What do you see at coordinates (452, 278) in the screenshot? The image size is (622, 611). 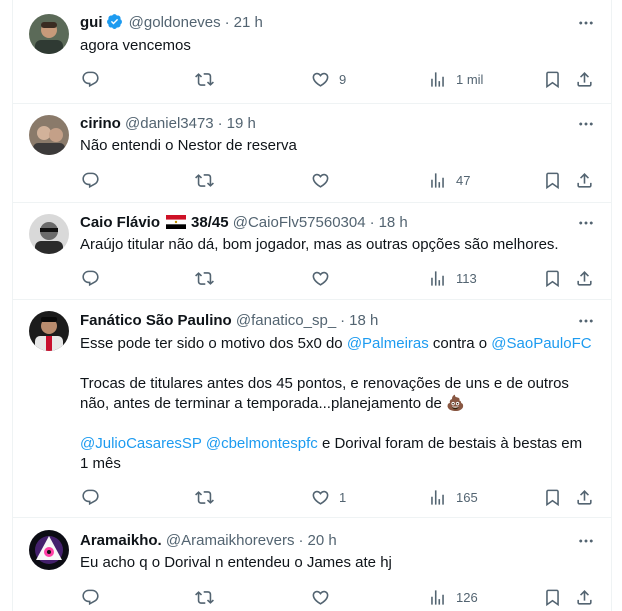 I see `views-button: 113` at bounding box center [452, 278].